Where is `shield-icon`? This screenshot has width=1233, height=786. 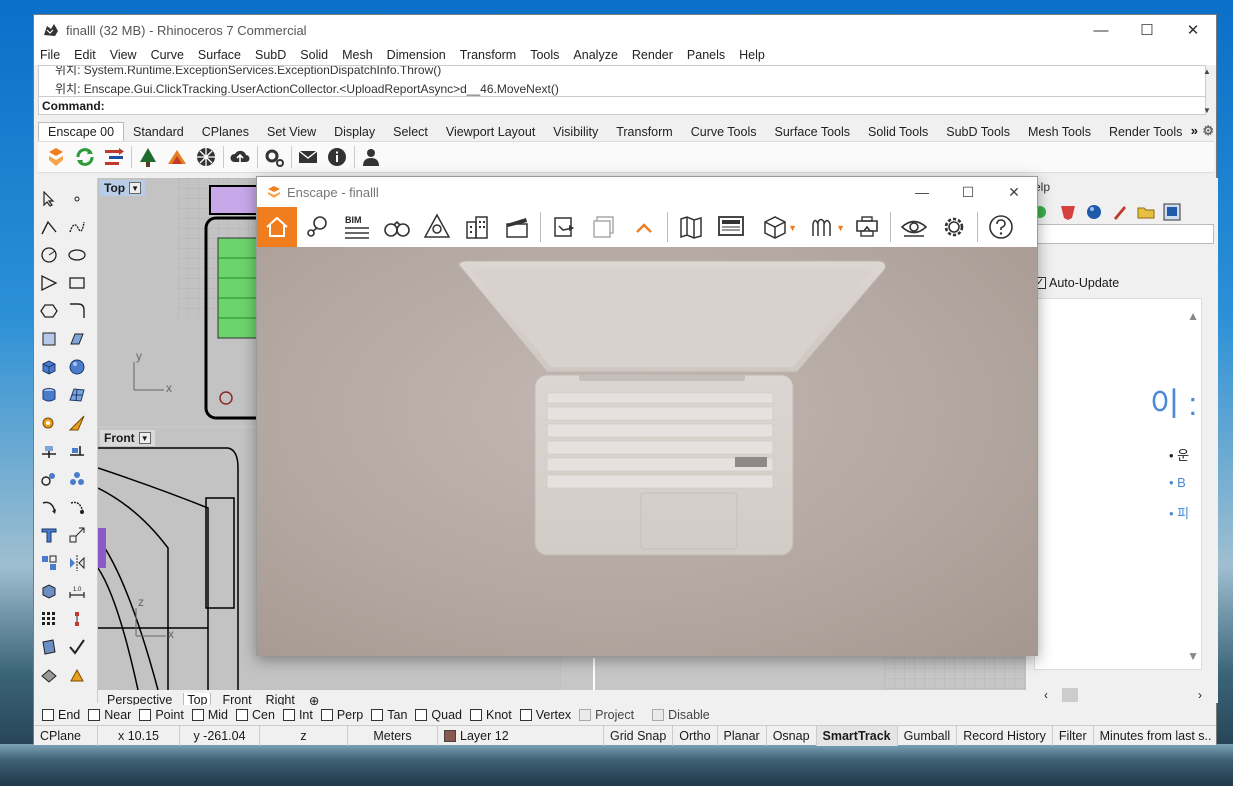 shield-icon is located at coordinates (1068, 212).